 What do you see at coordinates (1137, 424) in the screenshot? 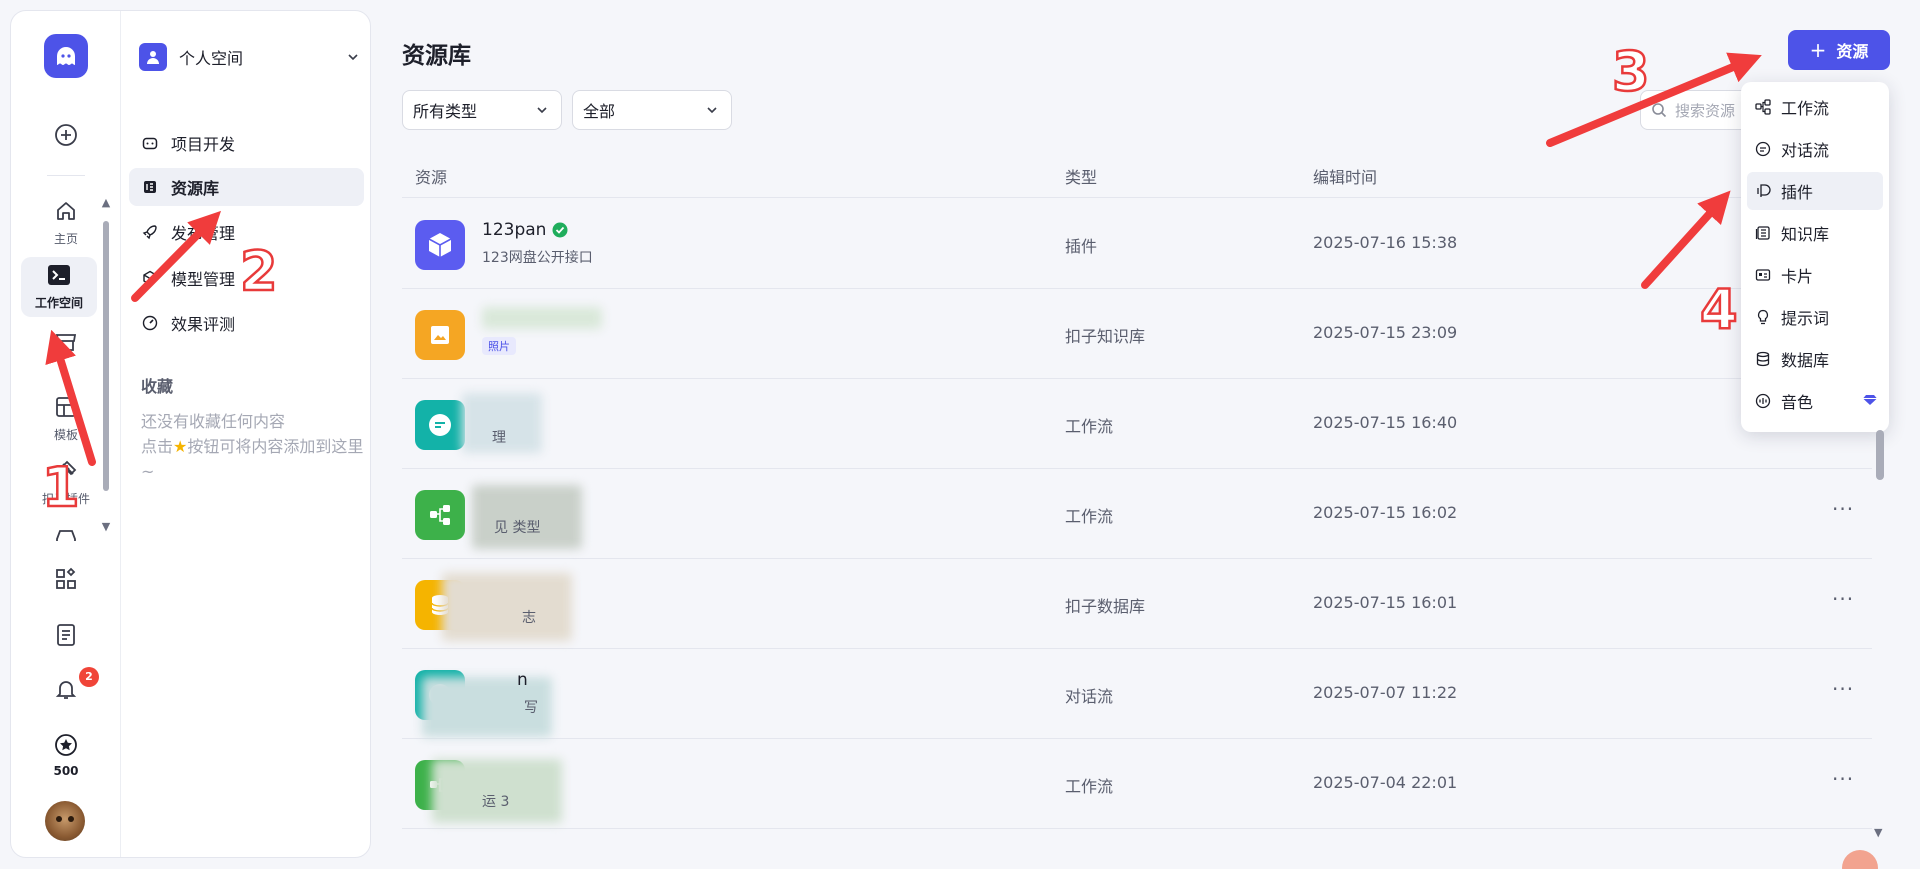
I see `table-row: 理 工作流 2025-07-15 16:40` at bounding box center [1137, 424].